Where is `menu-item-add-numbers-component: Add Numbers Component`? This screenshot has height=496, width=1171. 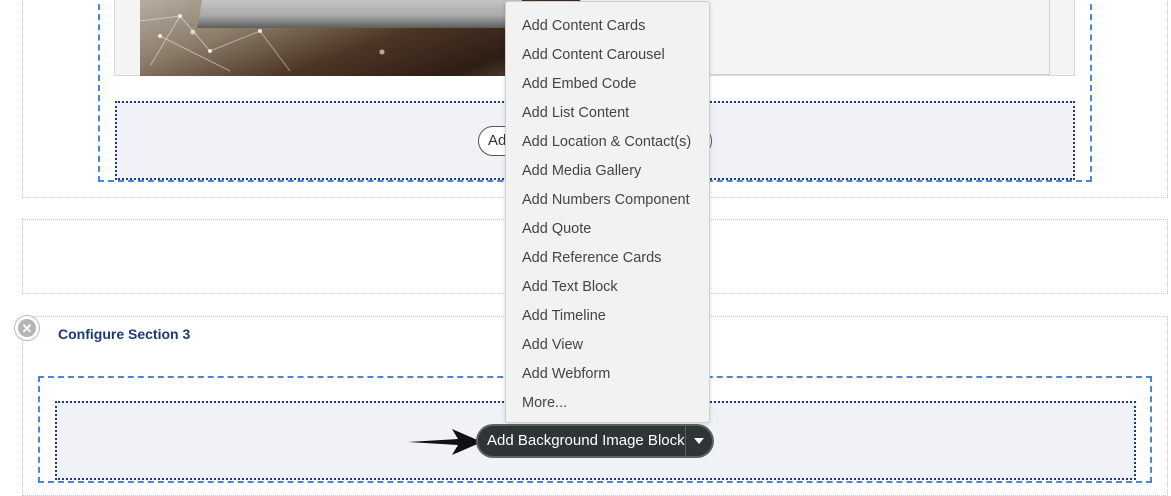 menu-item-add-numbers-component: Add Numbers Component is located at coordinates (607, 200).